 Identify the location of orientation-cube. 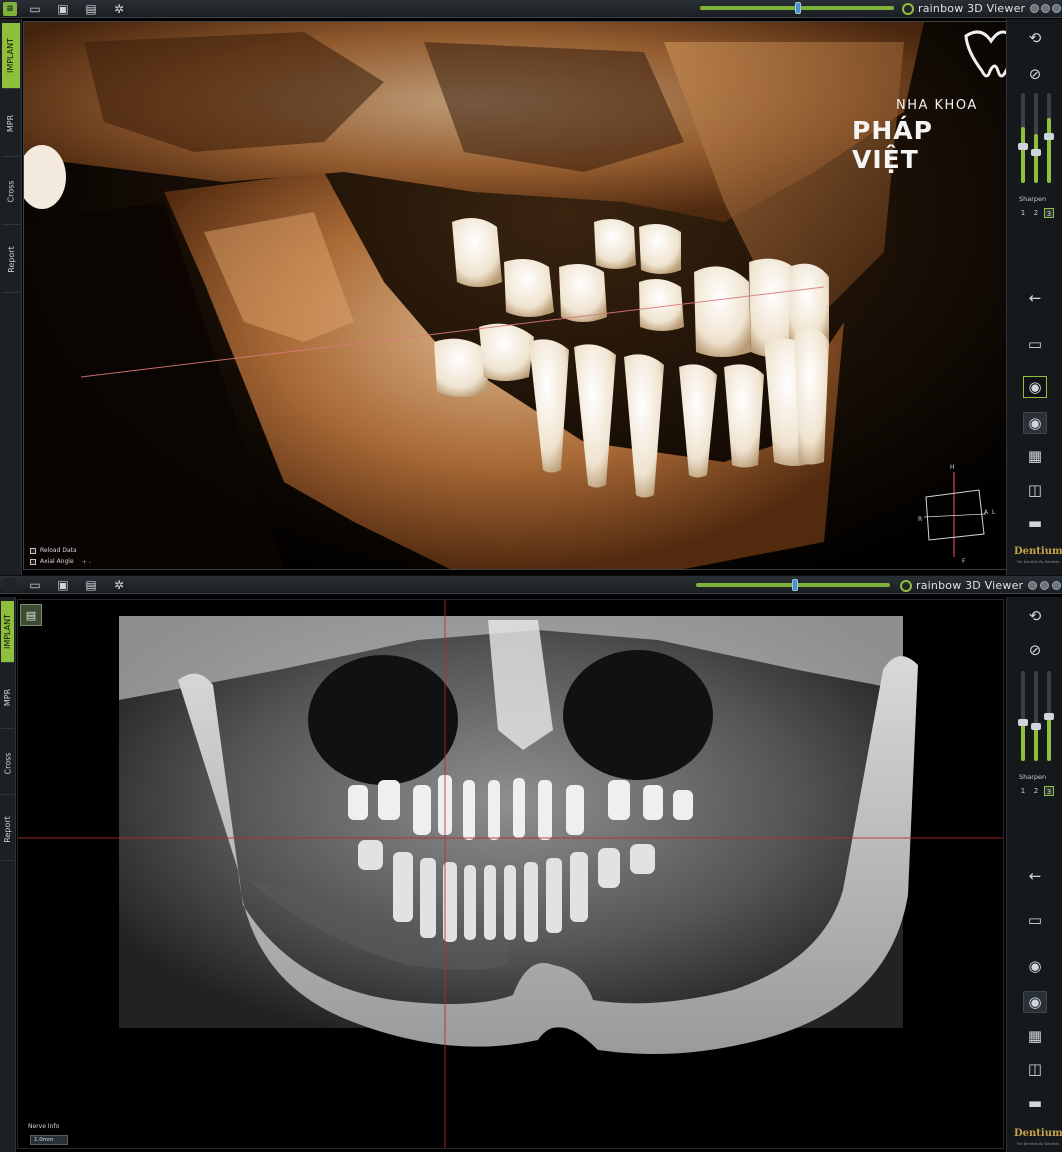
(954, 512).